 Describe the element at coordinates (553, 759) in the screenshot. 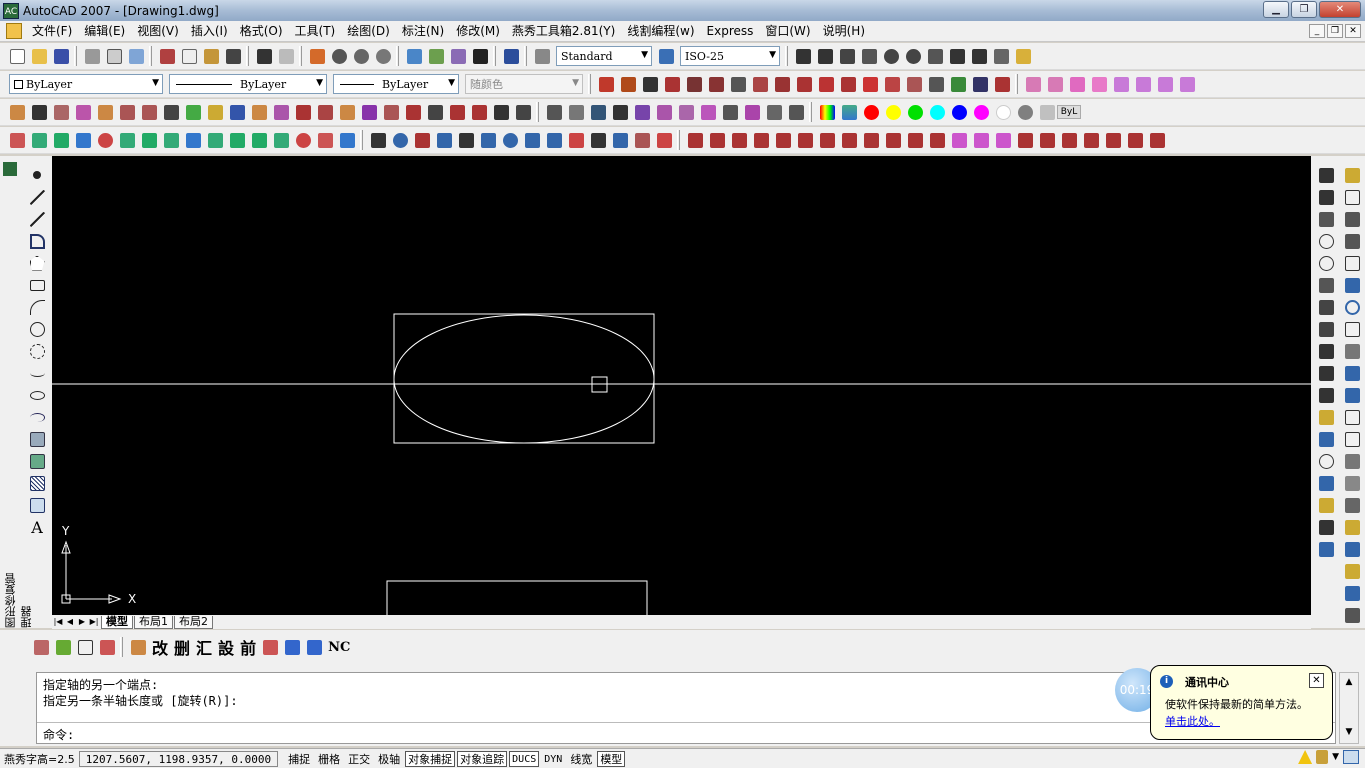

I see `dyn-toggle: DYN` at that location.